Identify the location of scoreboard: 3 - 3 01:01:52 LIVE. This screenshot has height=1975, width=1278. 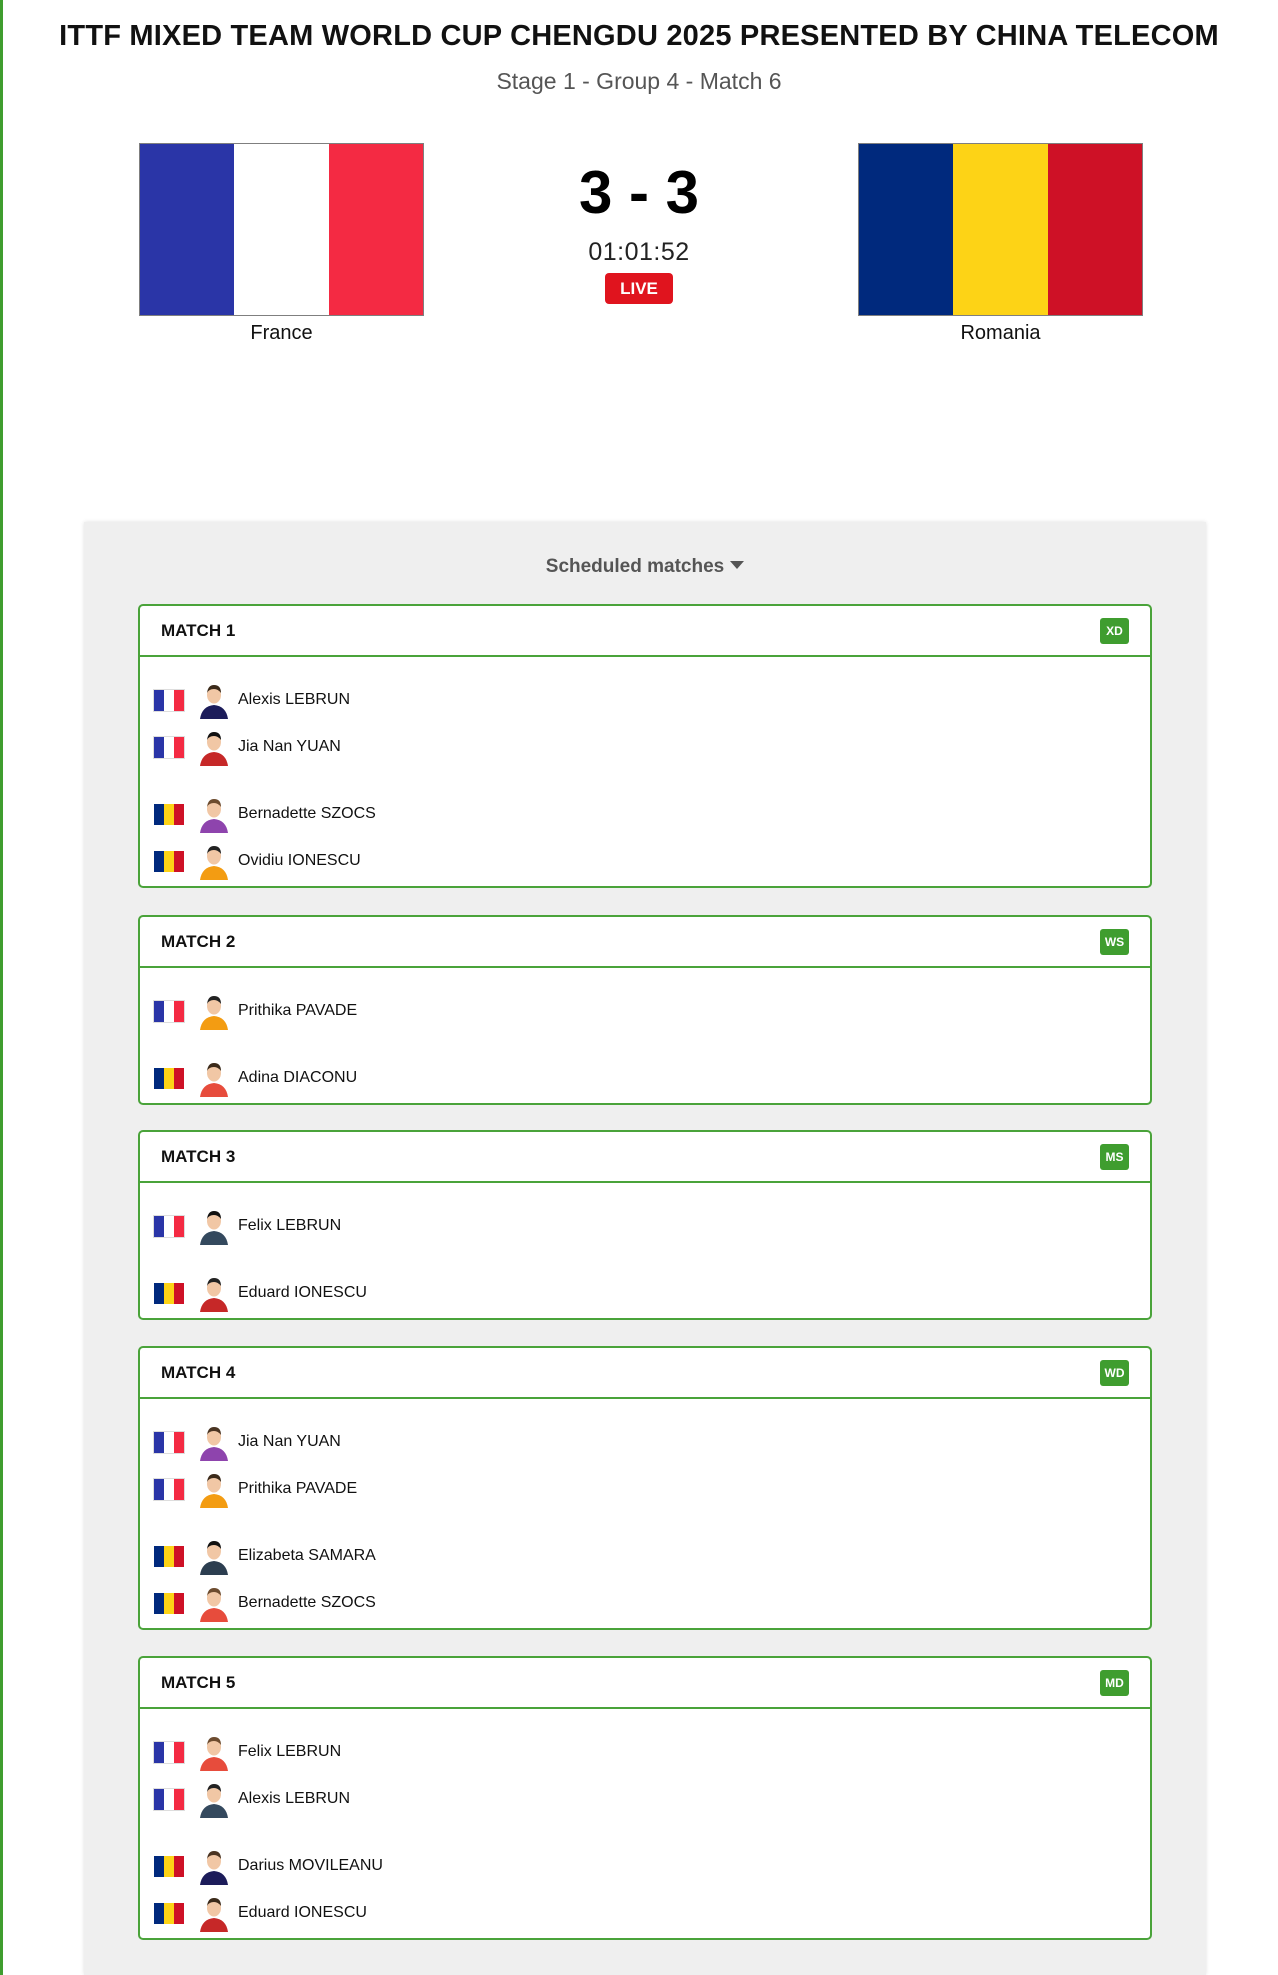
(639, 232).